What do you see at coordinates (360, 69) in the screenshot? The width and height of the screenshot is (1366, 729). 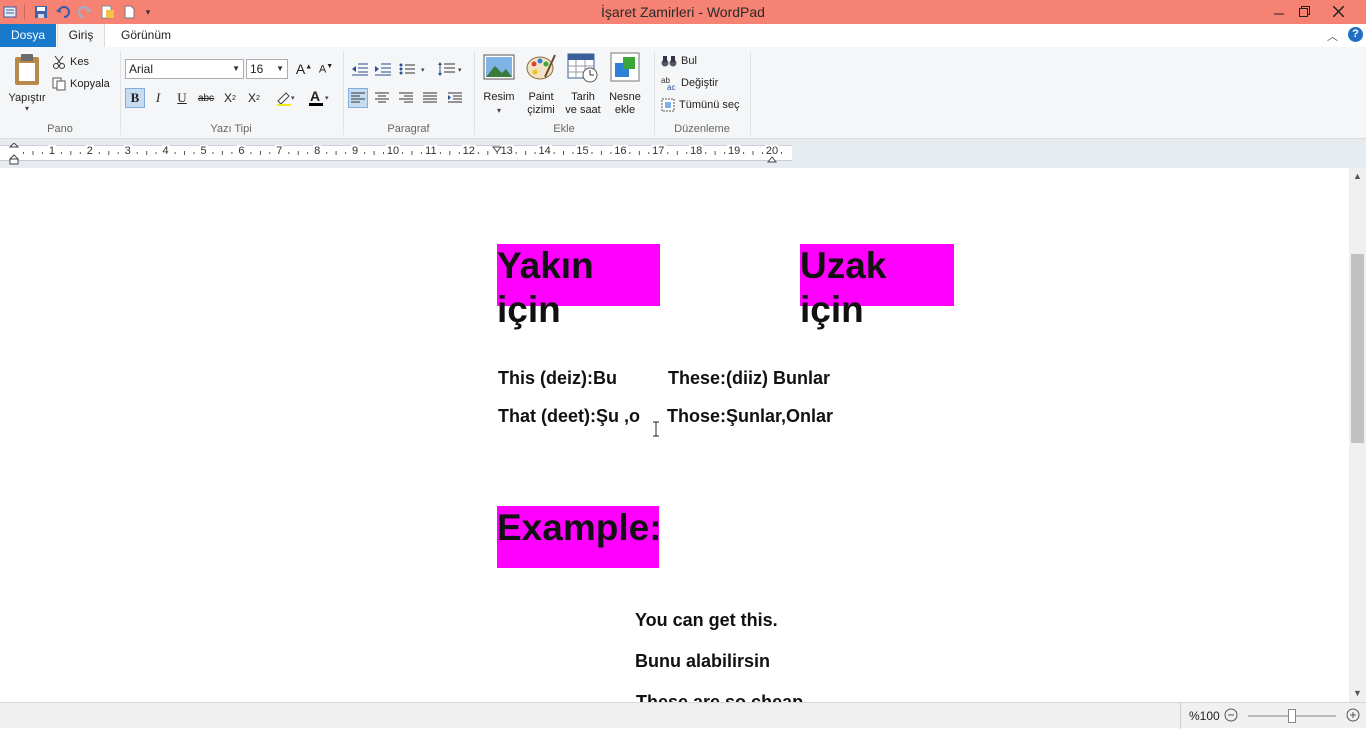 I see `decrease-indent-icon` at bounding box center [360, 69].